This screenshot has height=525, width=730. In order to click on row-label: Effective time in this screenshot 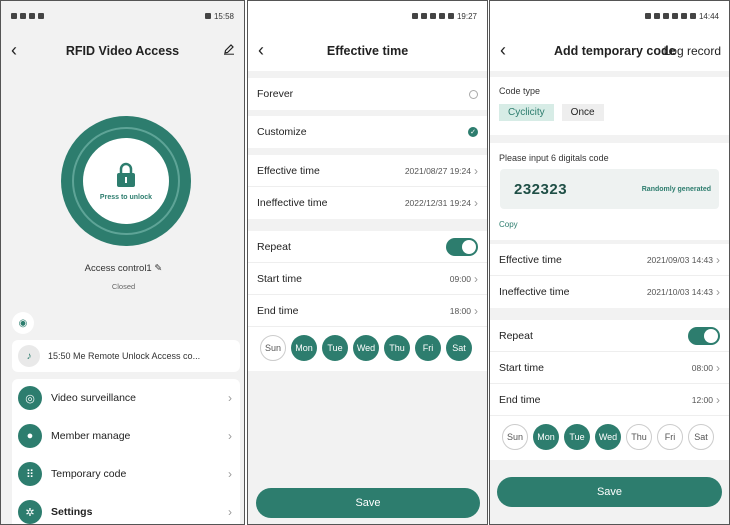, I will do `click(288, 170)`.